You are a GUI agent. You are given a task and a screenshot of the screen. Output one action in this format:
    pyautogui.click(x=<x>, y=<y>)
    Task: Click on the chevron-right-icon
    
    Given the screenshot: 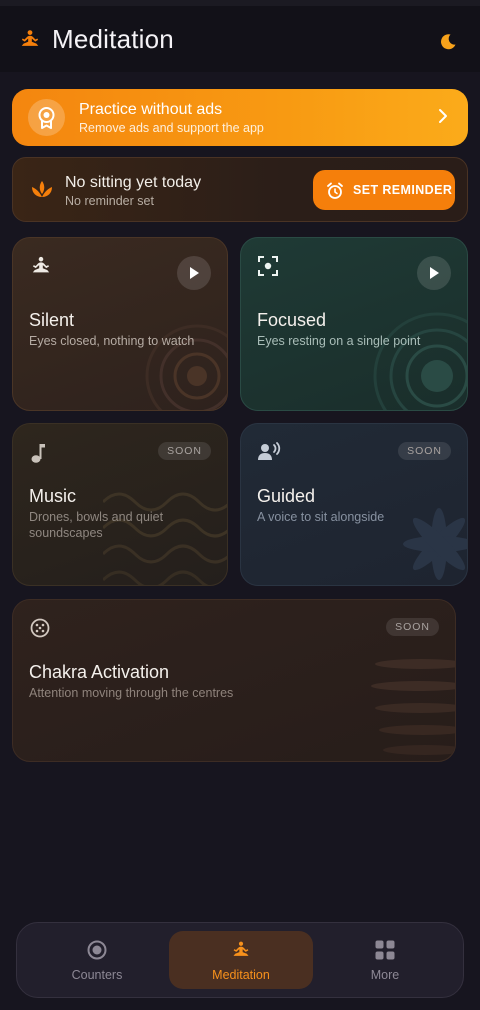 What is the action you would take?
    pyautogui.click(x=443, y=116)
    